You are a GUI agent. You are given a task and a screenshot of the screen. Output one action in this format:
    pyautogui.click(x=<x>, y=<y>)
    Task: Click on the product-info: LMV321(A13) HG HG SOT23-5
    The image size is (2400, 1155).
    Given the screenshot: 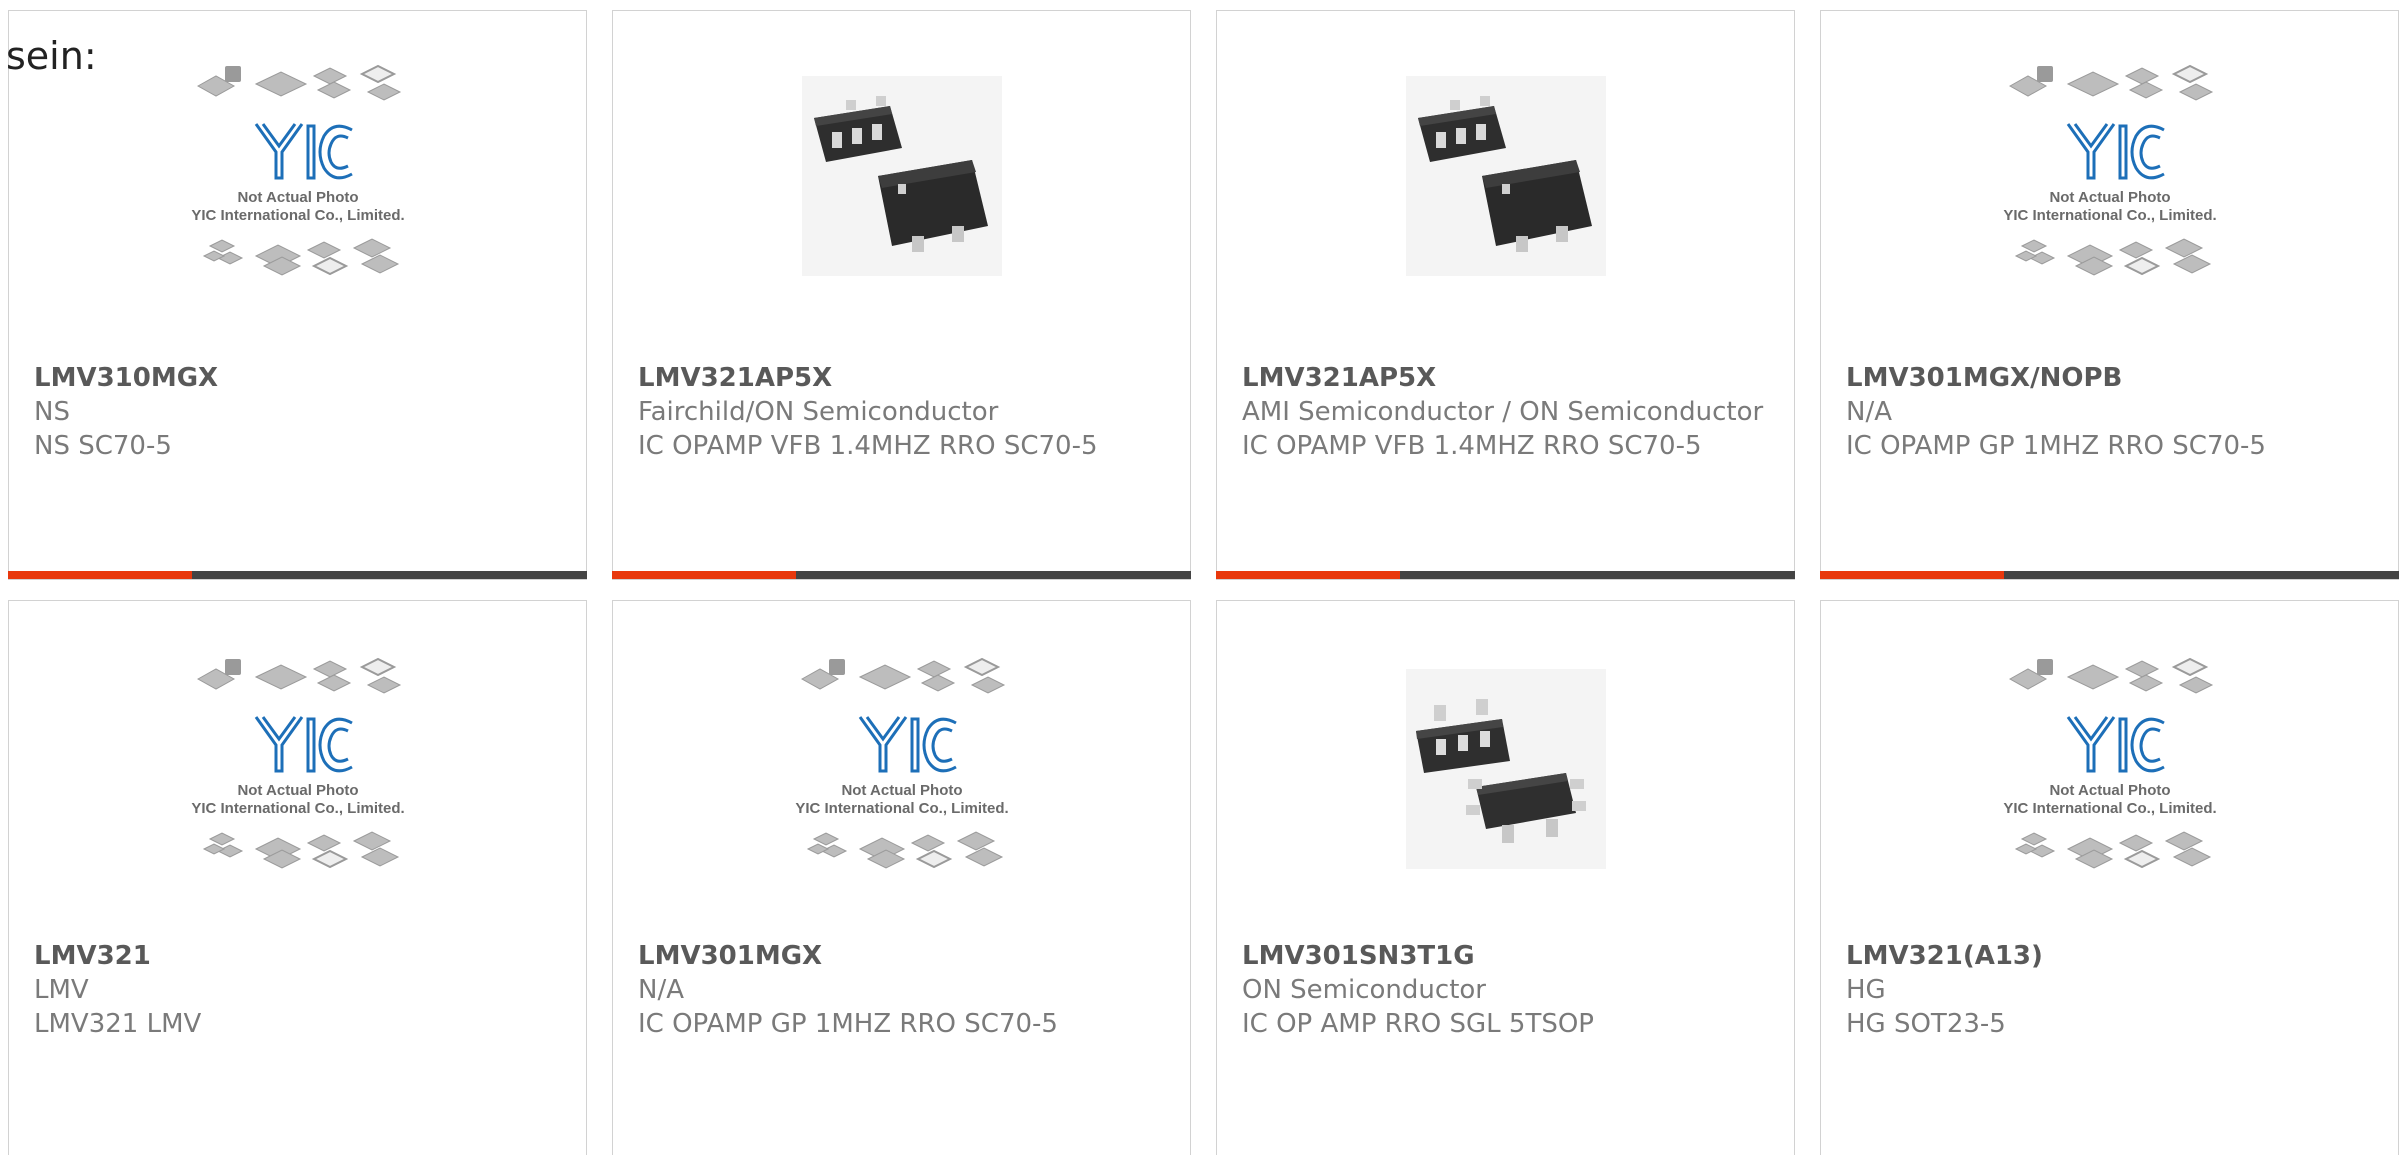 What is the action you would take?
    pyautogui.click(x=2112, y=990)
    